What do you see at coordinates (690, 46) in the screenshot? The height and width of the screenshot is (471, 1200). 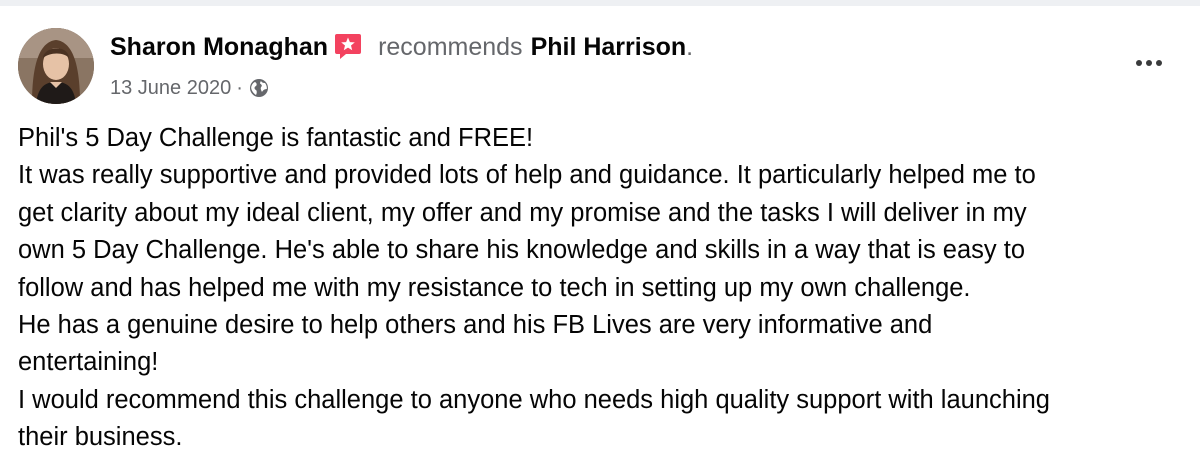 I see `header-period: .` at bounding box center [690, 46].